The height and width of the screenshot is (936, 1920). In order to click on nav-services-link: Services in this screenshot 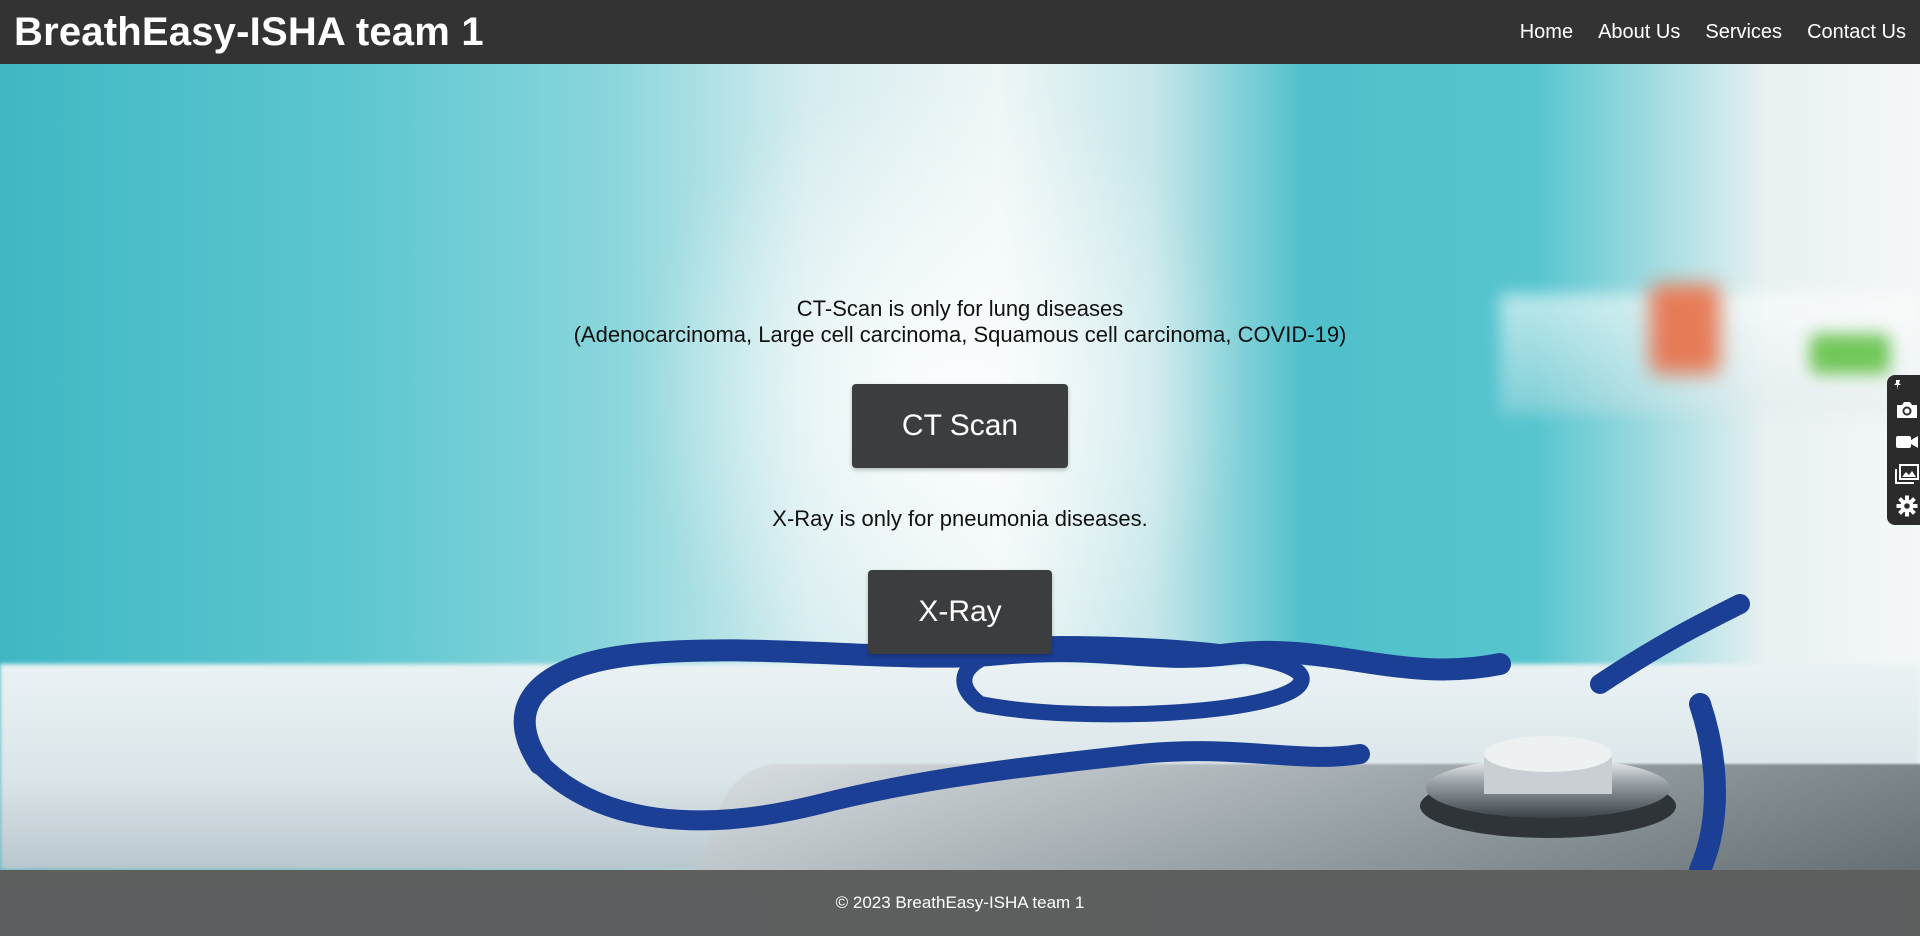, I will do `click(1743, 32)`.